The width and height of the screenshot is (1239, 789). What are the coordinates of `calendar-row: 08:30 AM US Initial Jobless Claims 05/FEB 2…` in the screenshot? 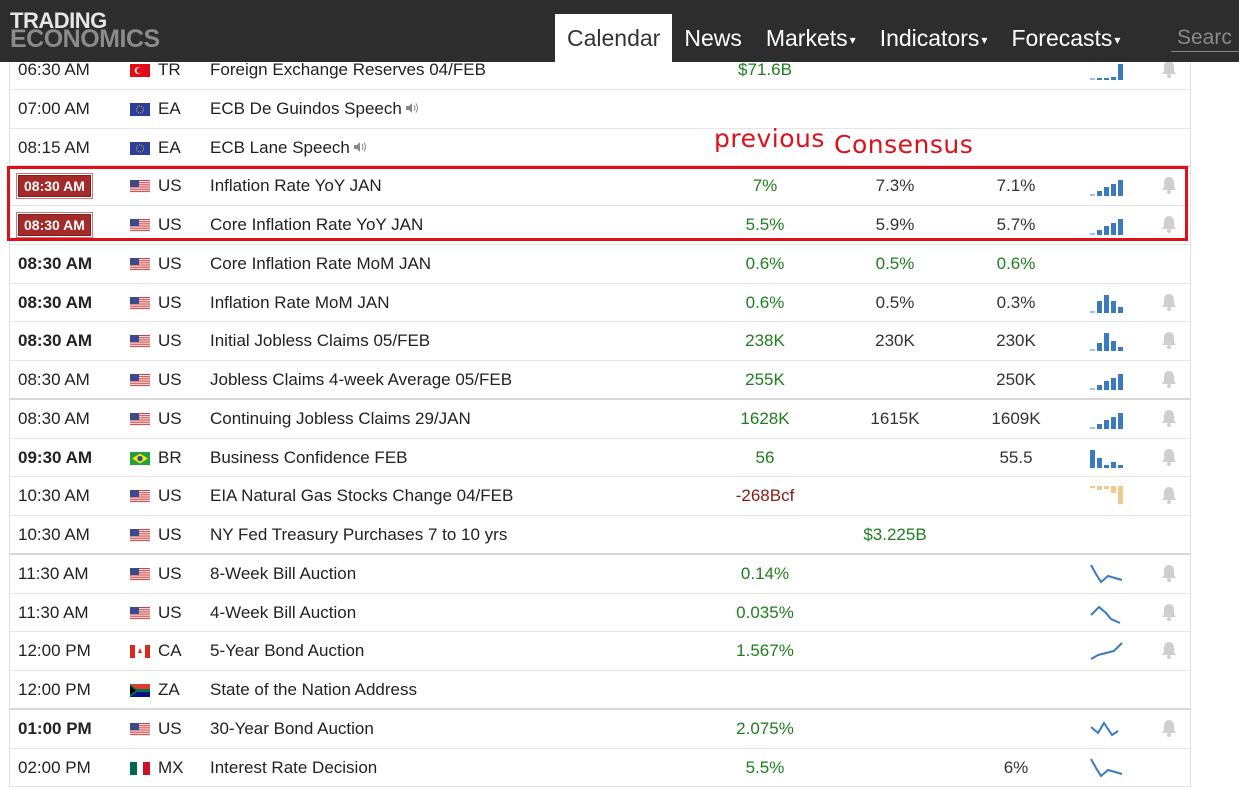 It's located at (600, 341).